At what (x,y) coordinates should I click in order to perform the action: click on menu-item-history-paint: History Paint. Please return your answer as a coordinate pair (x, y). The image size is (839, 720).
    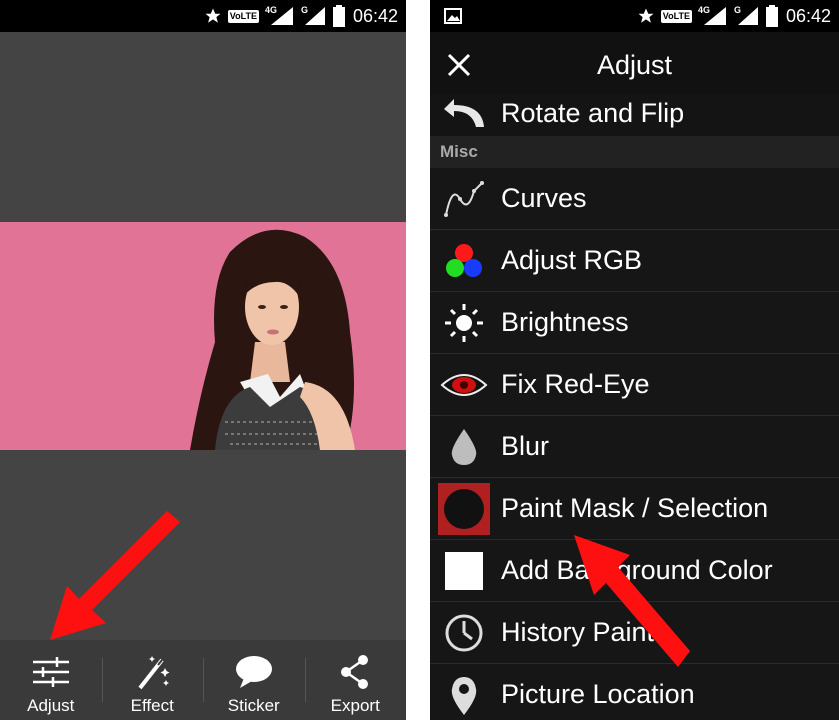
    Looking at the image, I should click on (634, 633).